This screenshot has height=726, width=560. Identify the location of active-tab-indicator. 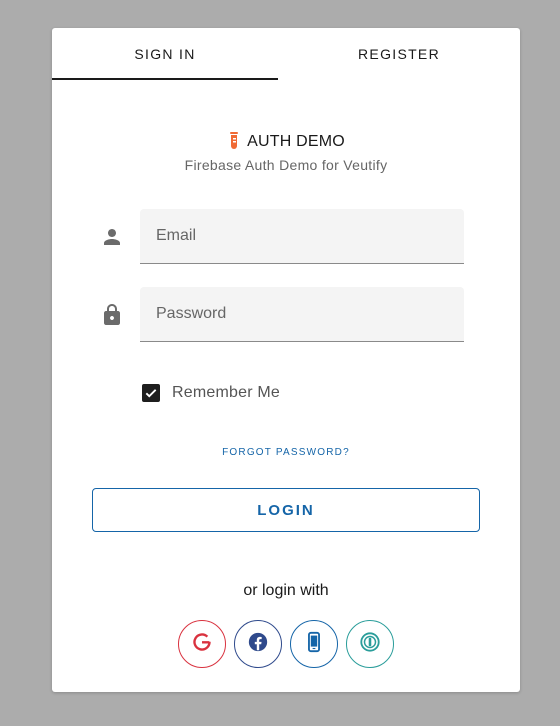
(165, 79).